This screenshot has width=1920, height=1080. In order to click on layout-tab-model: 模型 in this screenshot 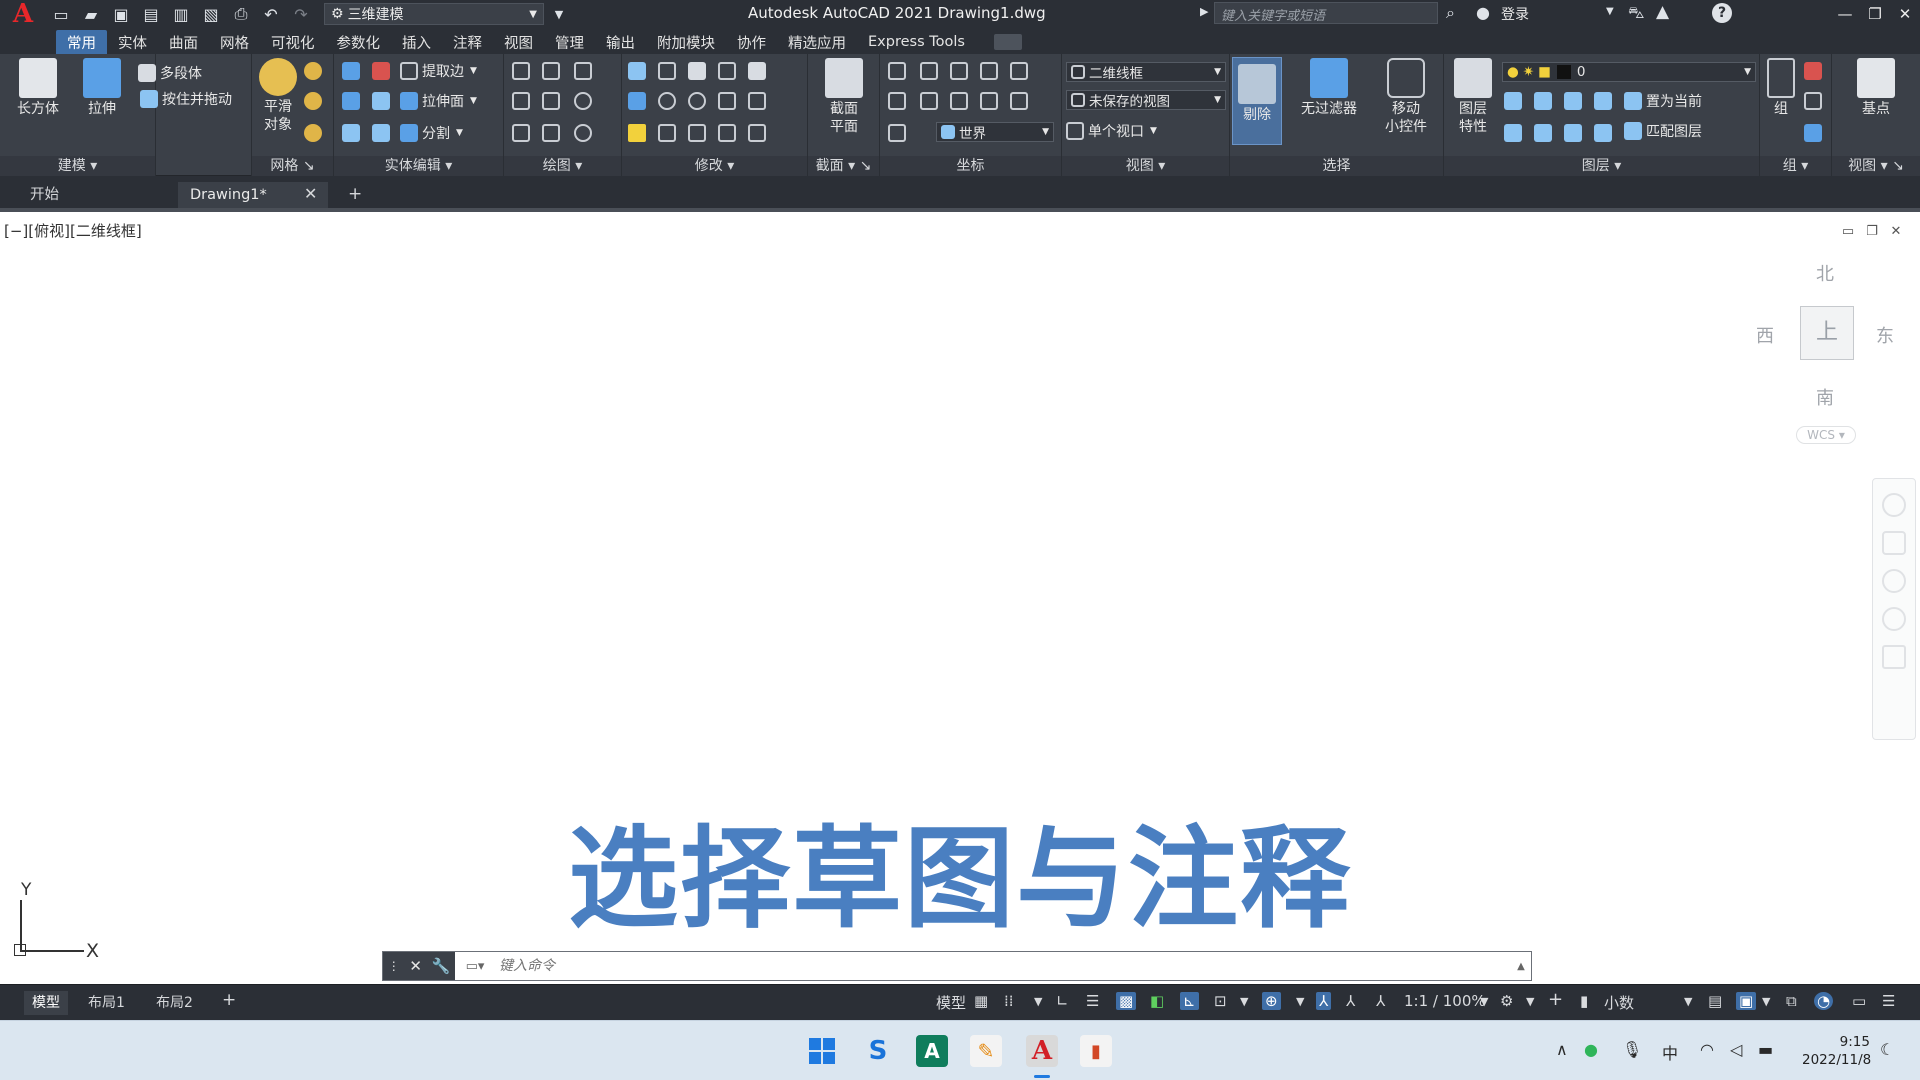, I will do `click(46, 1003)`.